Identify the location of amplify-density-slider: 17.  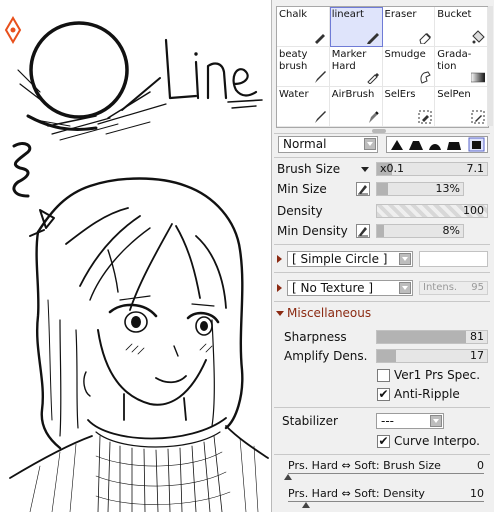
(432, 356).